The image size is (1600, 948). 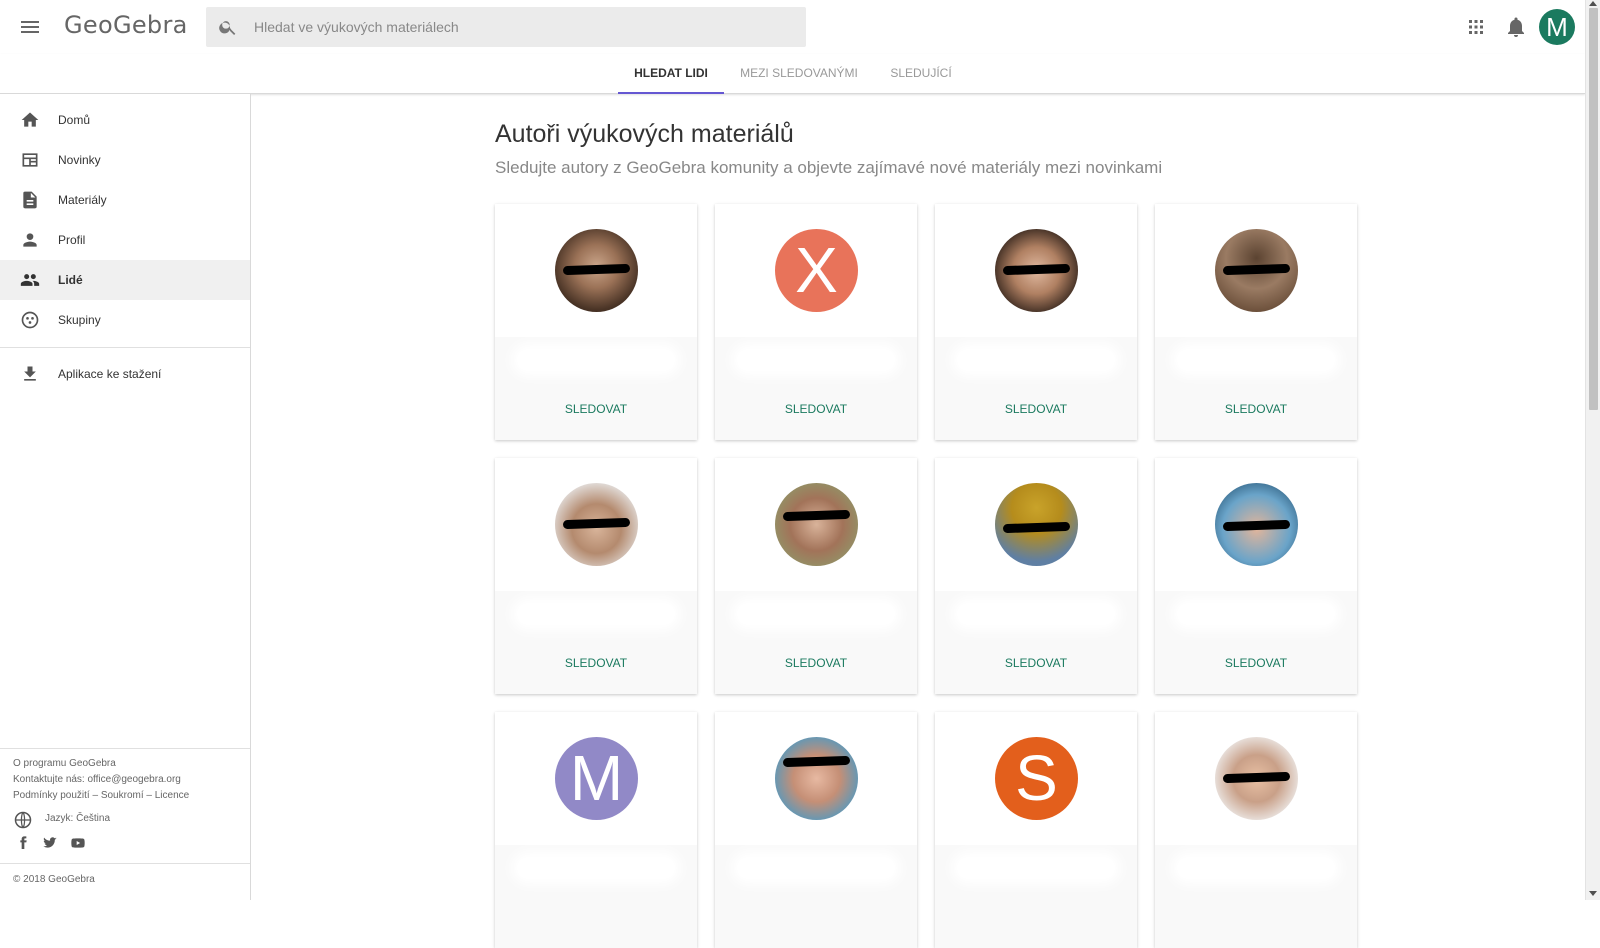 What do you see at coordinates (79, 160) in the screenshot?
I see `sidebar-item-label: Novinky` at bounding box center [79, 160].